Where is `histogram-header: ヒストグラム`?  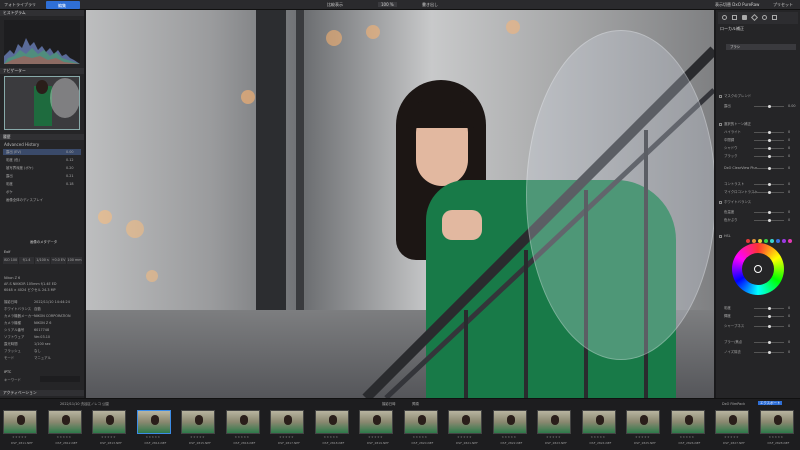
histogram-header: ヒストグラム is located at coordinates (42, 13).